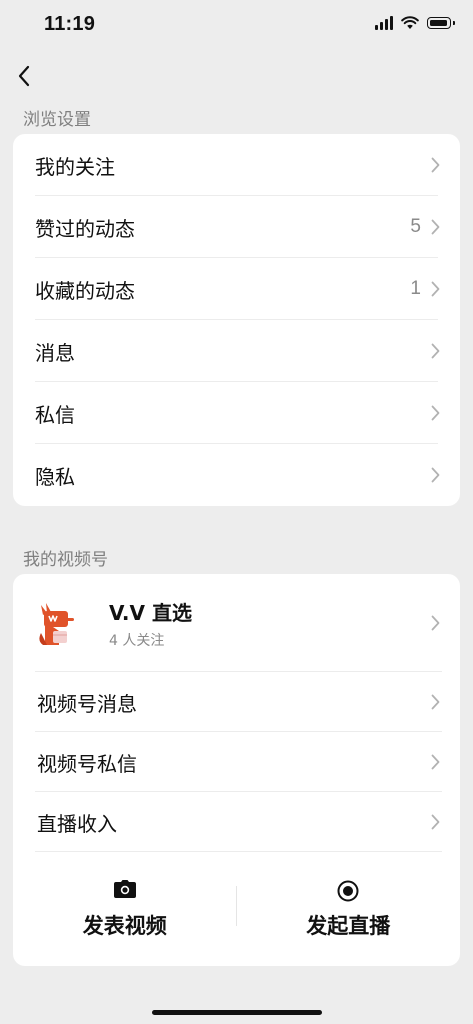 The height and width of the screenshot is (1024, 473). What do you see at coordinates (236, 822) in the screenshot?
I see `row-live-income: 直播收入` at bounding box center [236, 822].